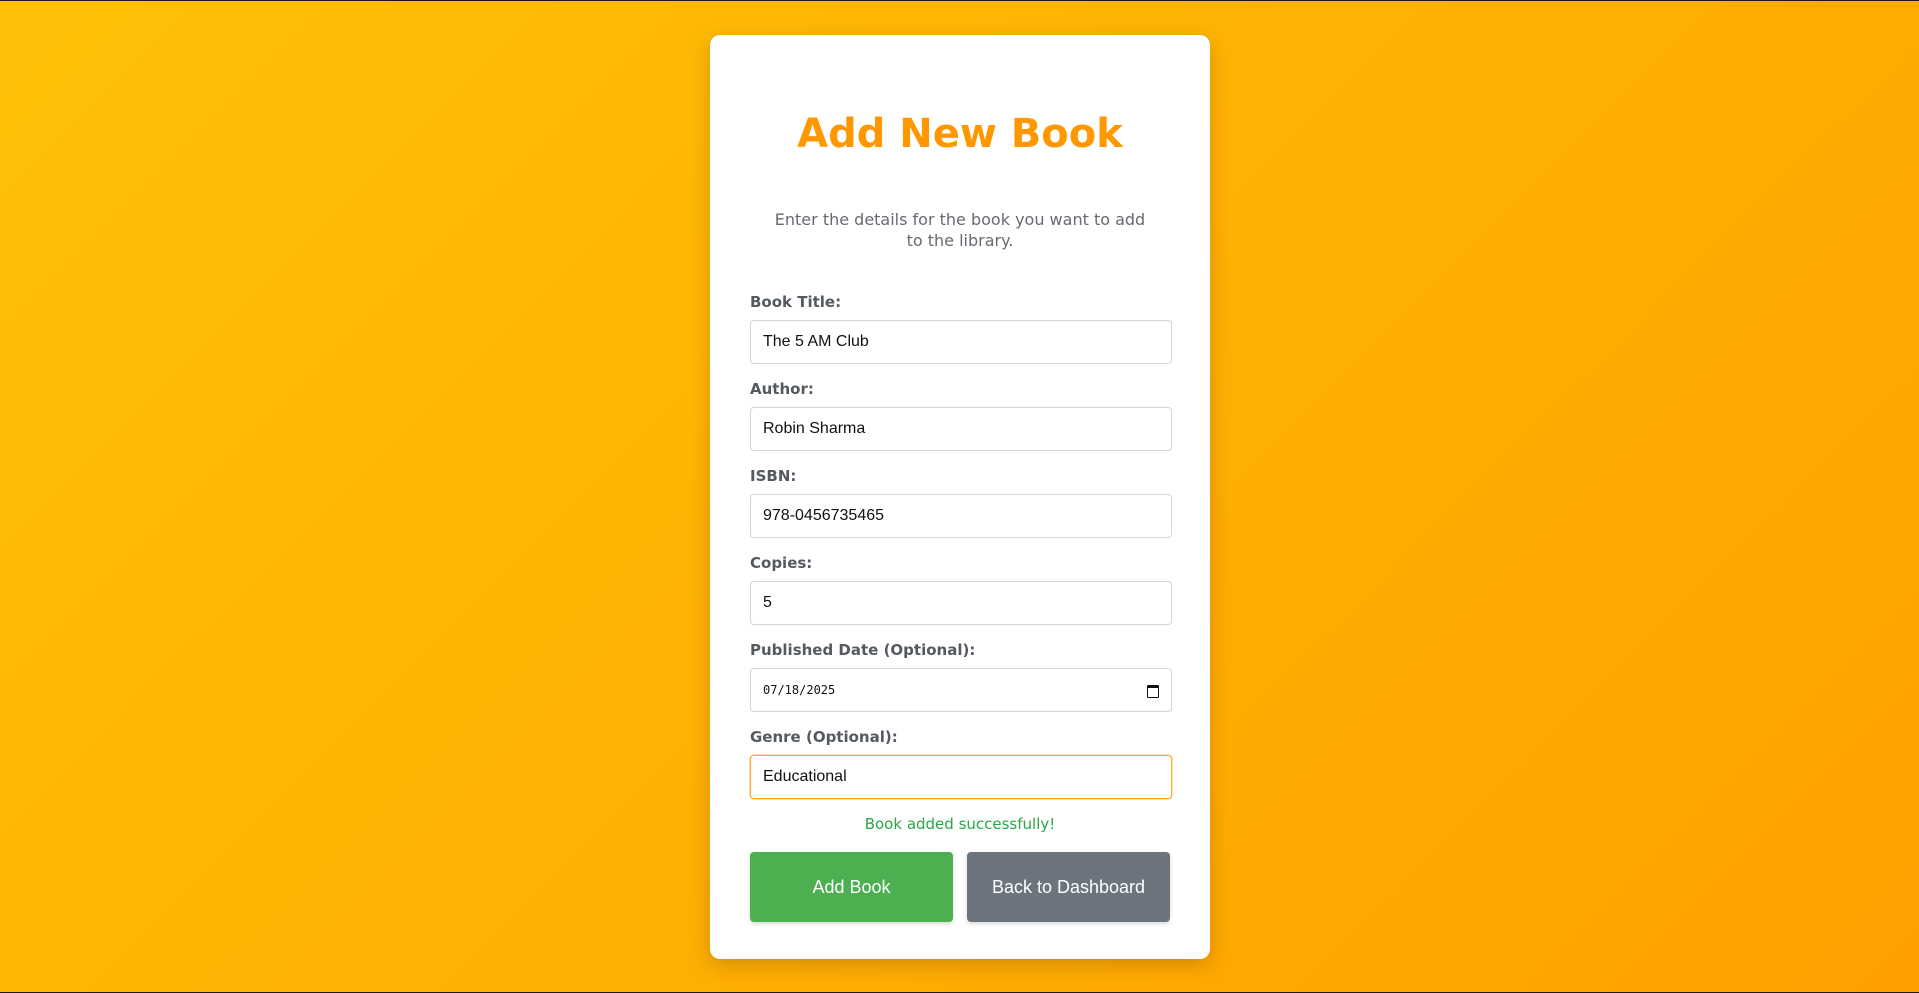  I want to click on published-date-input: 07/18/2025, so click(961, 690).